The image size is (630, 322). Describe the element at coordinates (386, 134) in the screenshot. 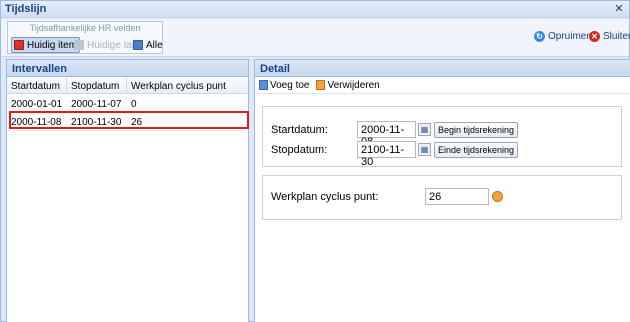

I see `start-date-field: 2000-11-08` at that location.